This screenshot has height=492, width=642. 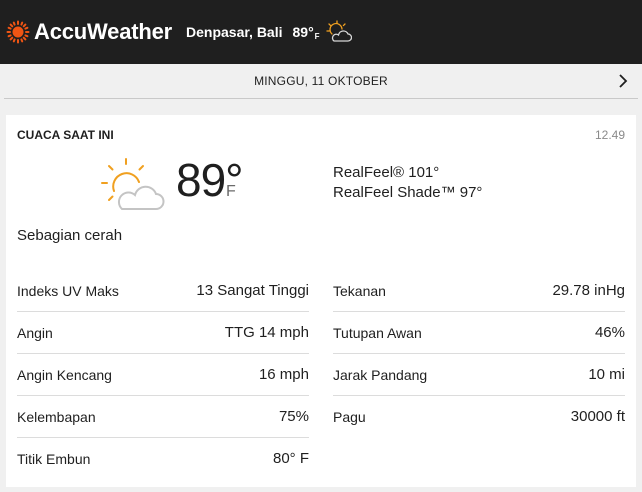 I want to click on chevron-right-icon, so click(x=623, y=81).